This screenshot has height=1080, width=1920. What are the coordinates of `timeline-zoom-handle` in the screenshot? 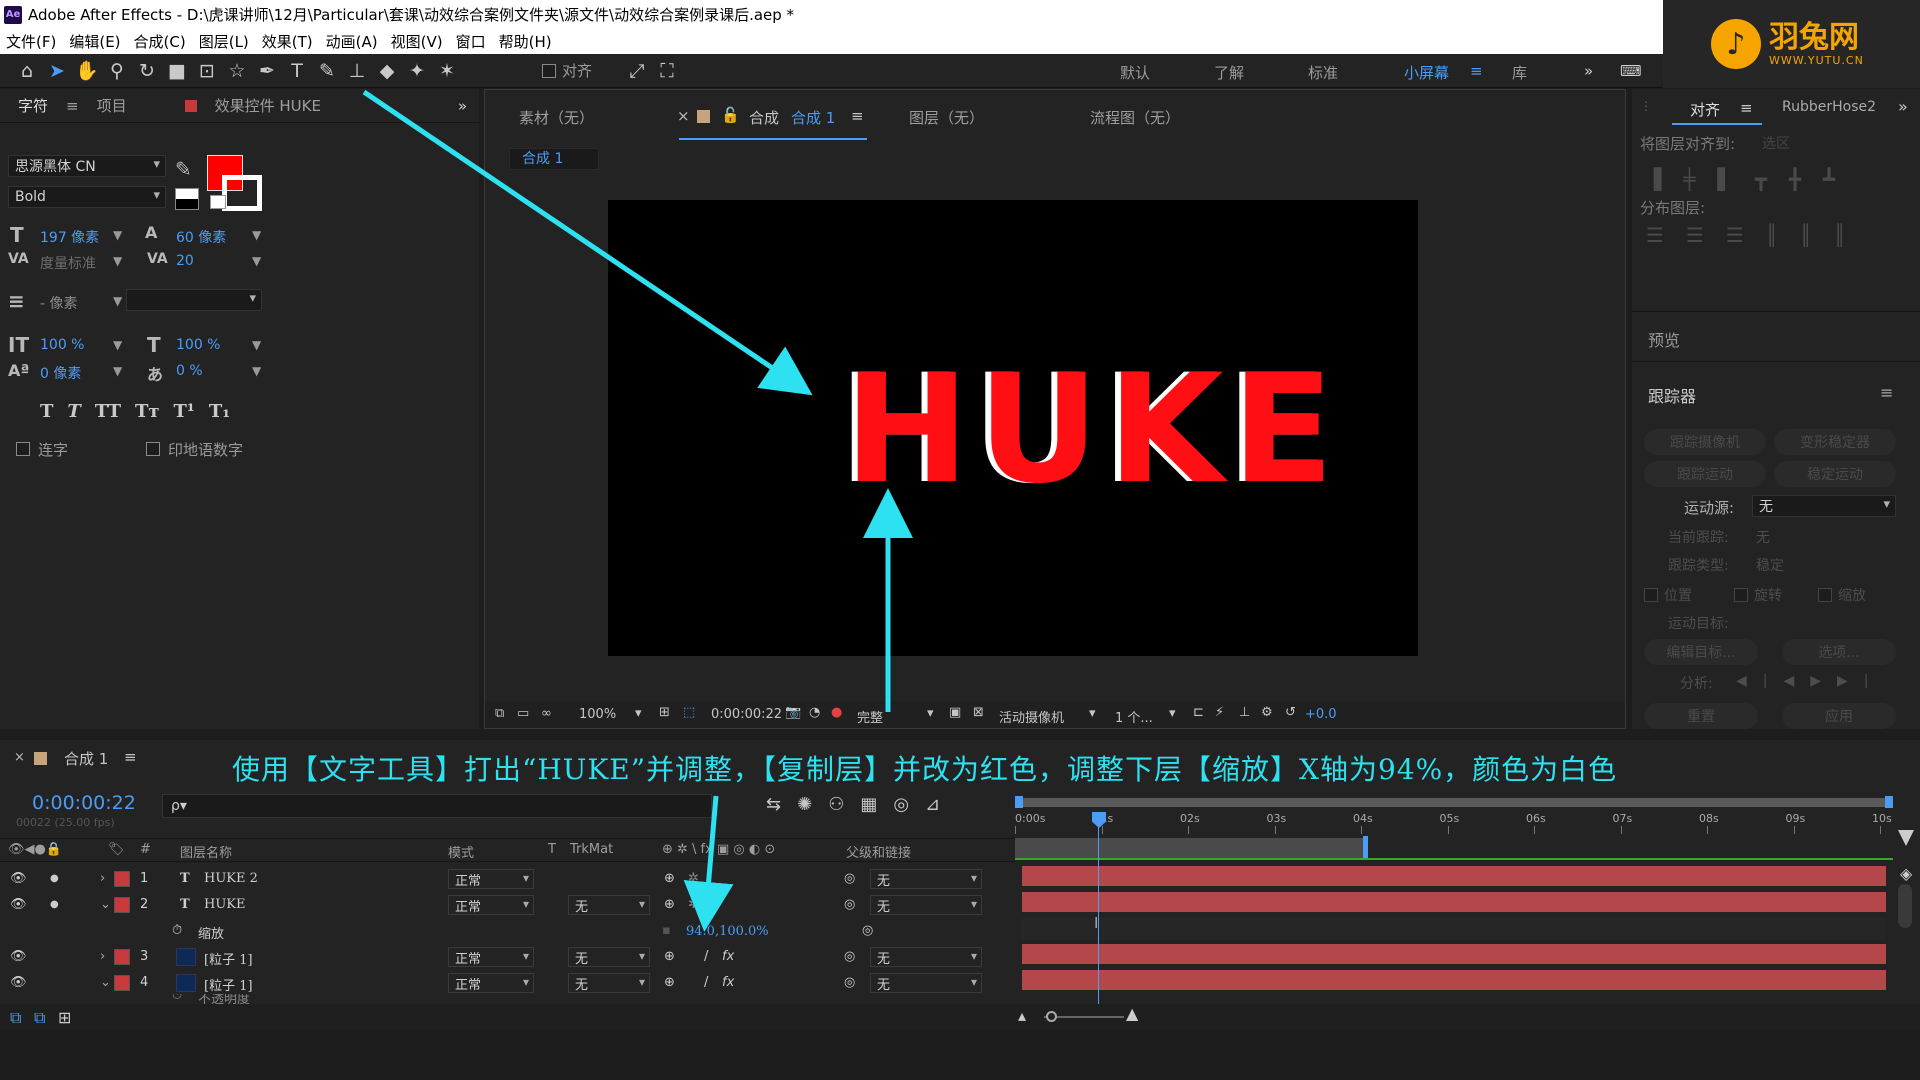 It's located at (1906, 838).